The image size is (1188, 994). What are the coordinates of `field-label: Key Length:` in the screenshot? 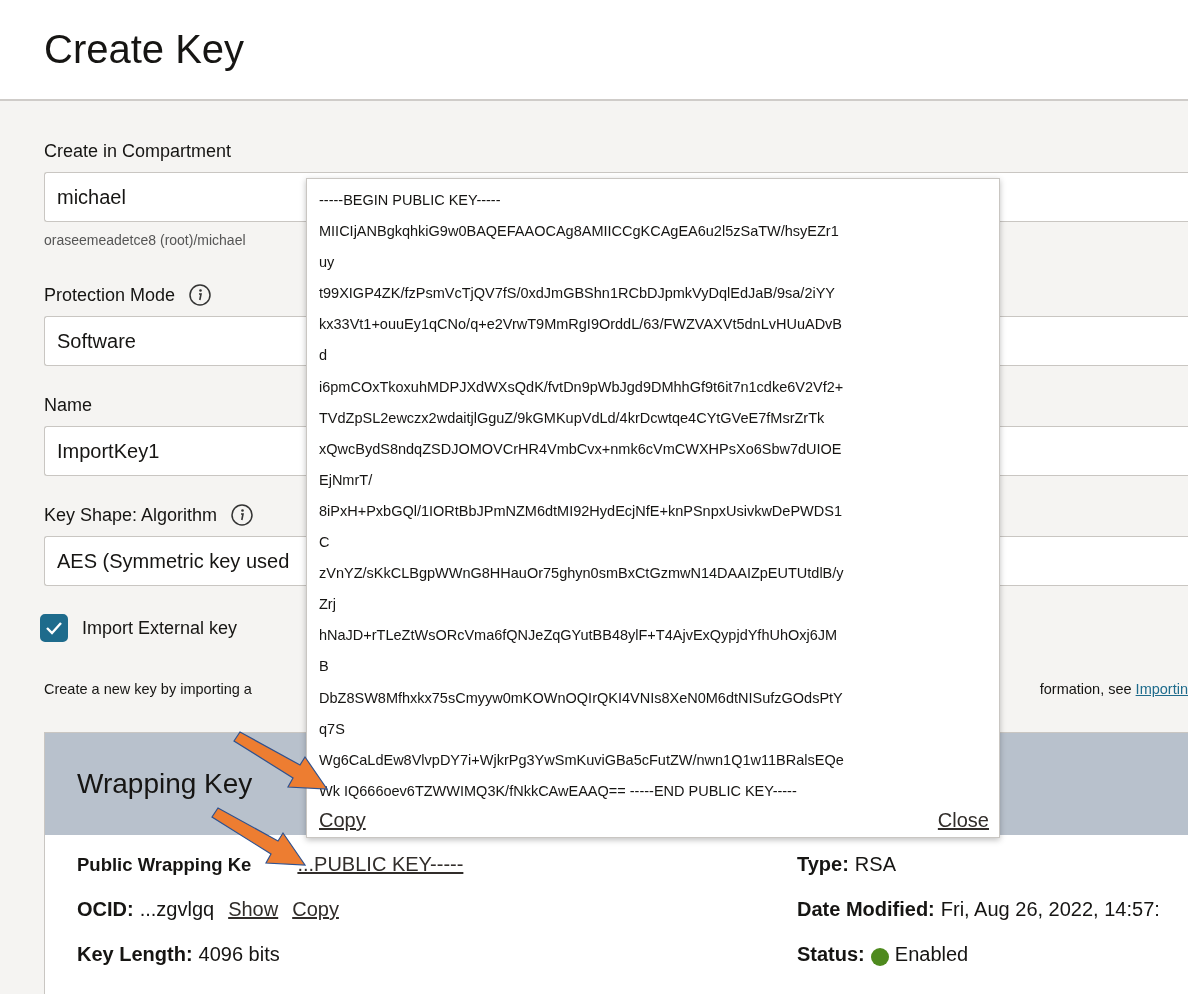 It's located at (135, 954).